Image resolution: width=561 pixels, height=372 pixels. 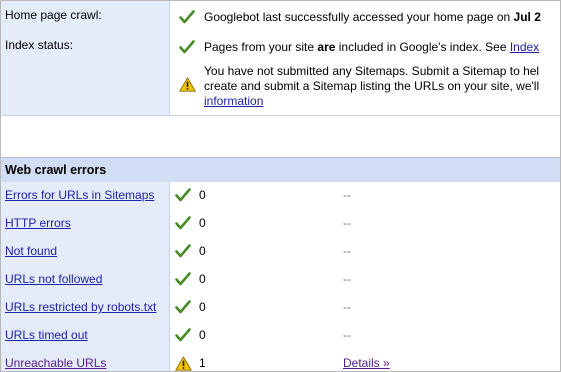 What do you see at coordinates (31, 251) in the screenshot?
I see `crawl-error-link: Not found` at bounding box center [31, 251].